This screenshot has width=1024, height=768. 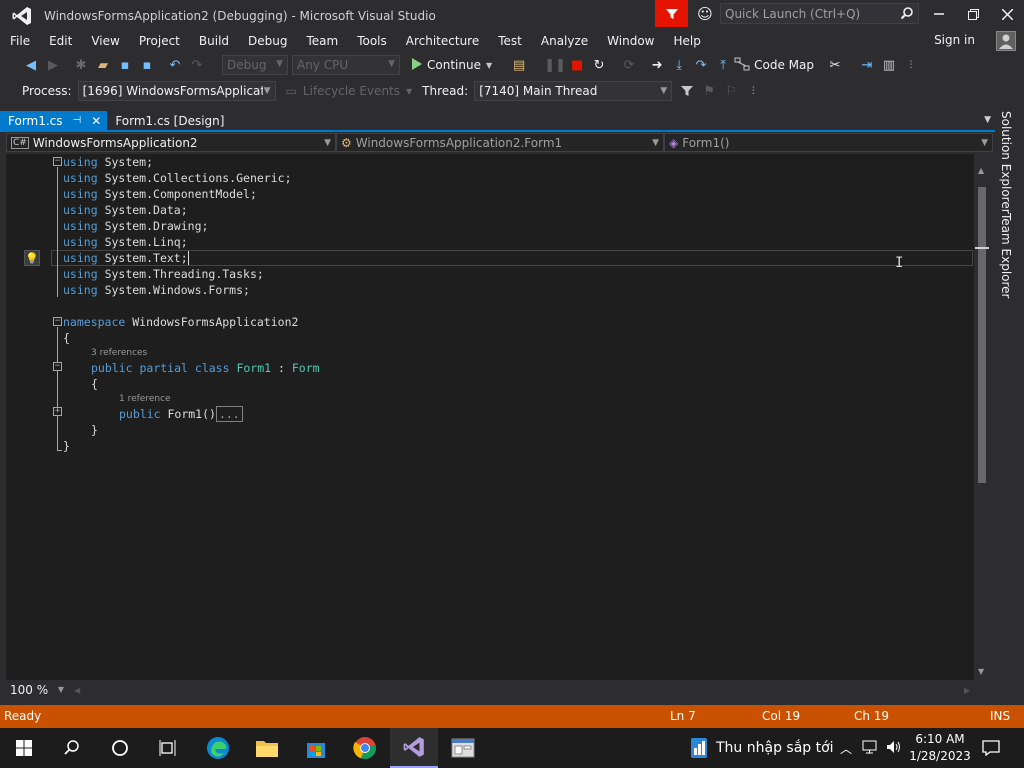 I want to click on undo-icon: ↶, so click(x=175, y=65).